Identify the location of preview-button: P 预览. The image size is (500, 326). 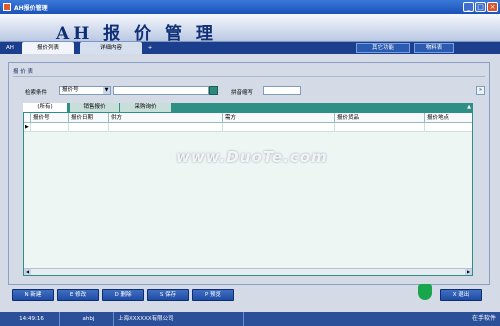
(213, 295).